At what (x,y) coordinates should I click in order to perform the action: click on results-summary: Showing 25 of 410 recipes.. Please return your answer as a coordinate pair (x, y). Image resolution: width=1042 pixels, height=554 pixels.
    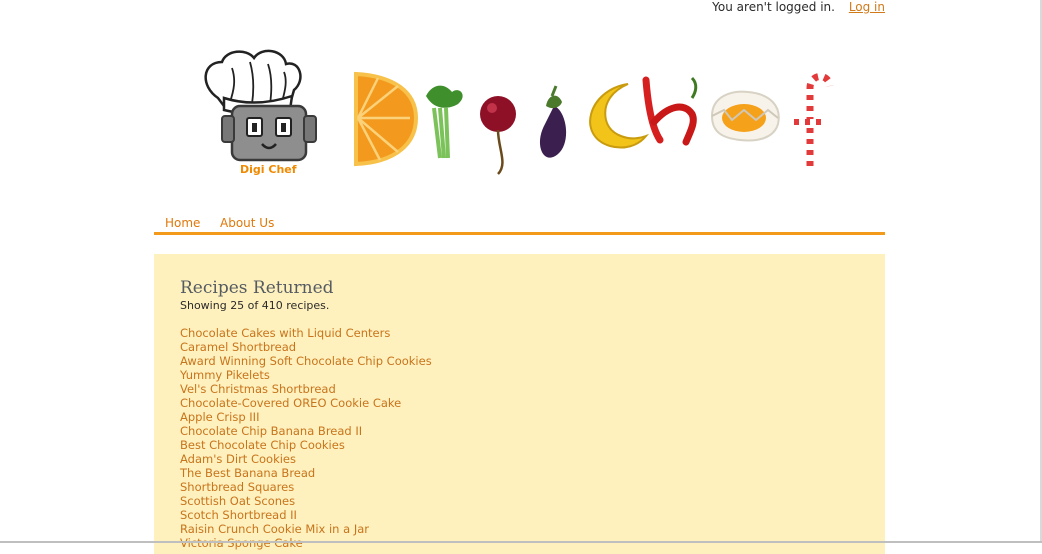
    Looking at the image, I should click on (255, 305).